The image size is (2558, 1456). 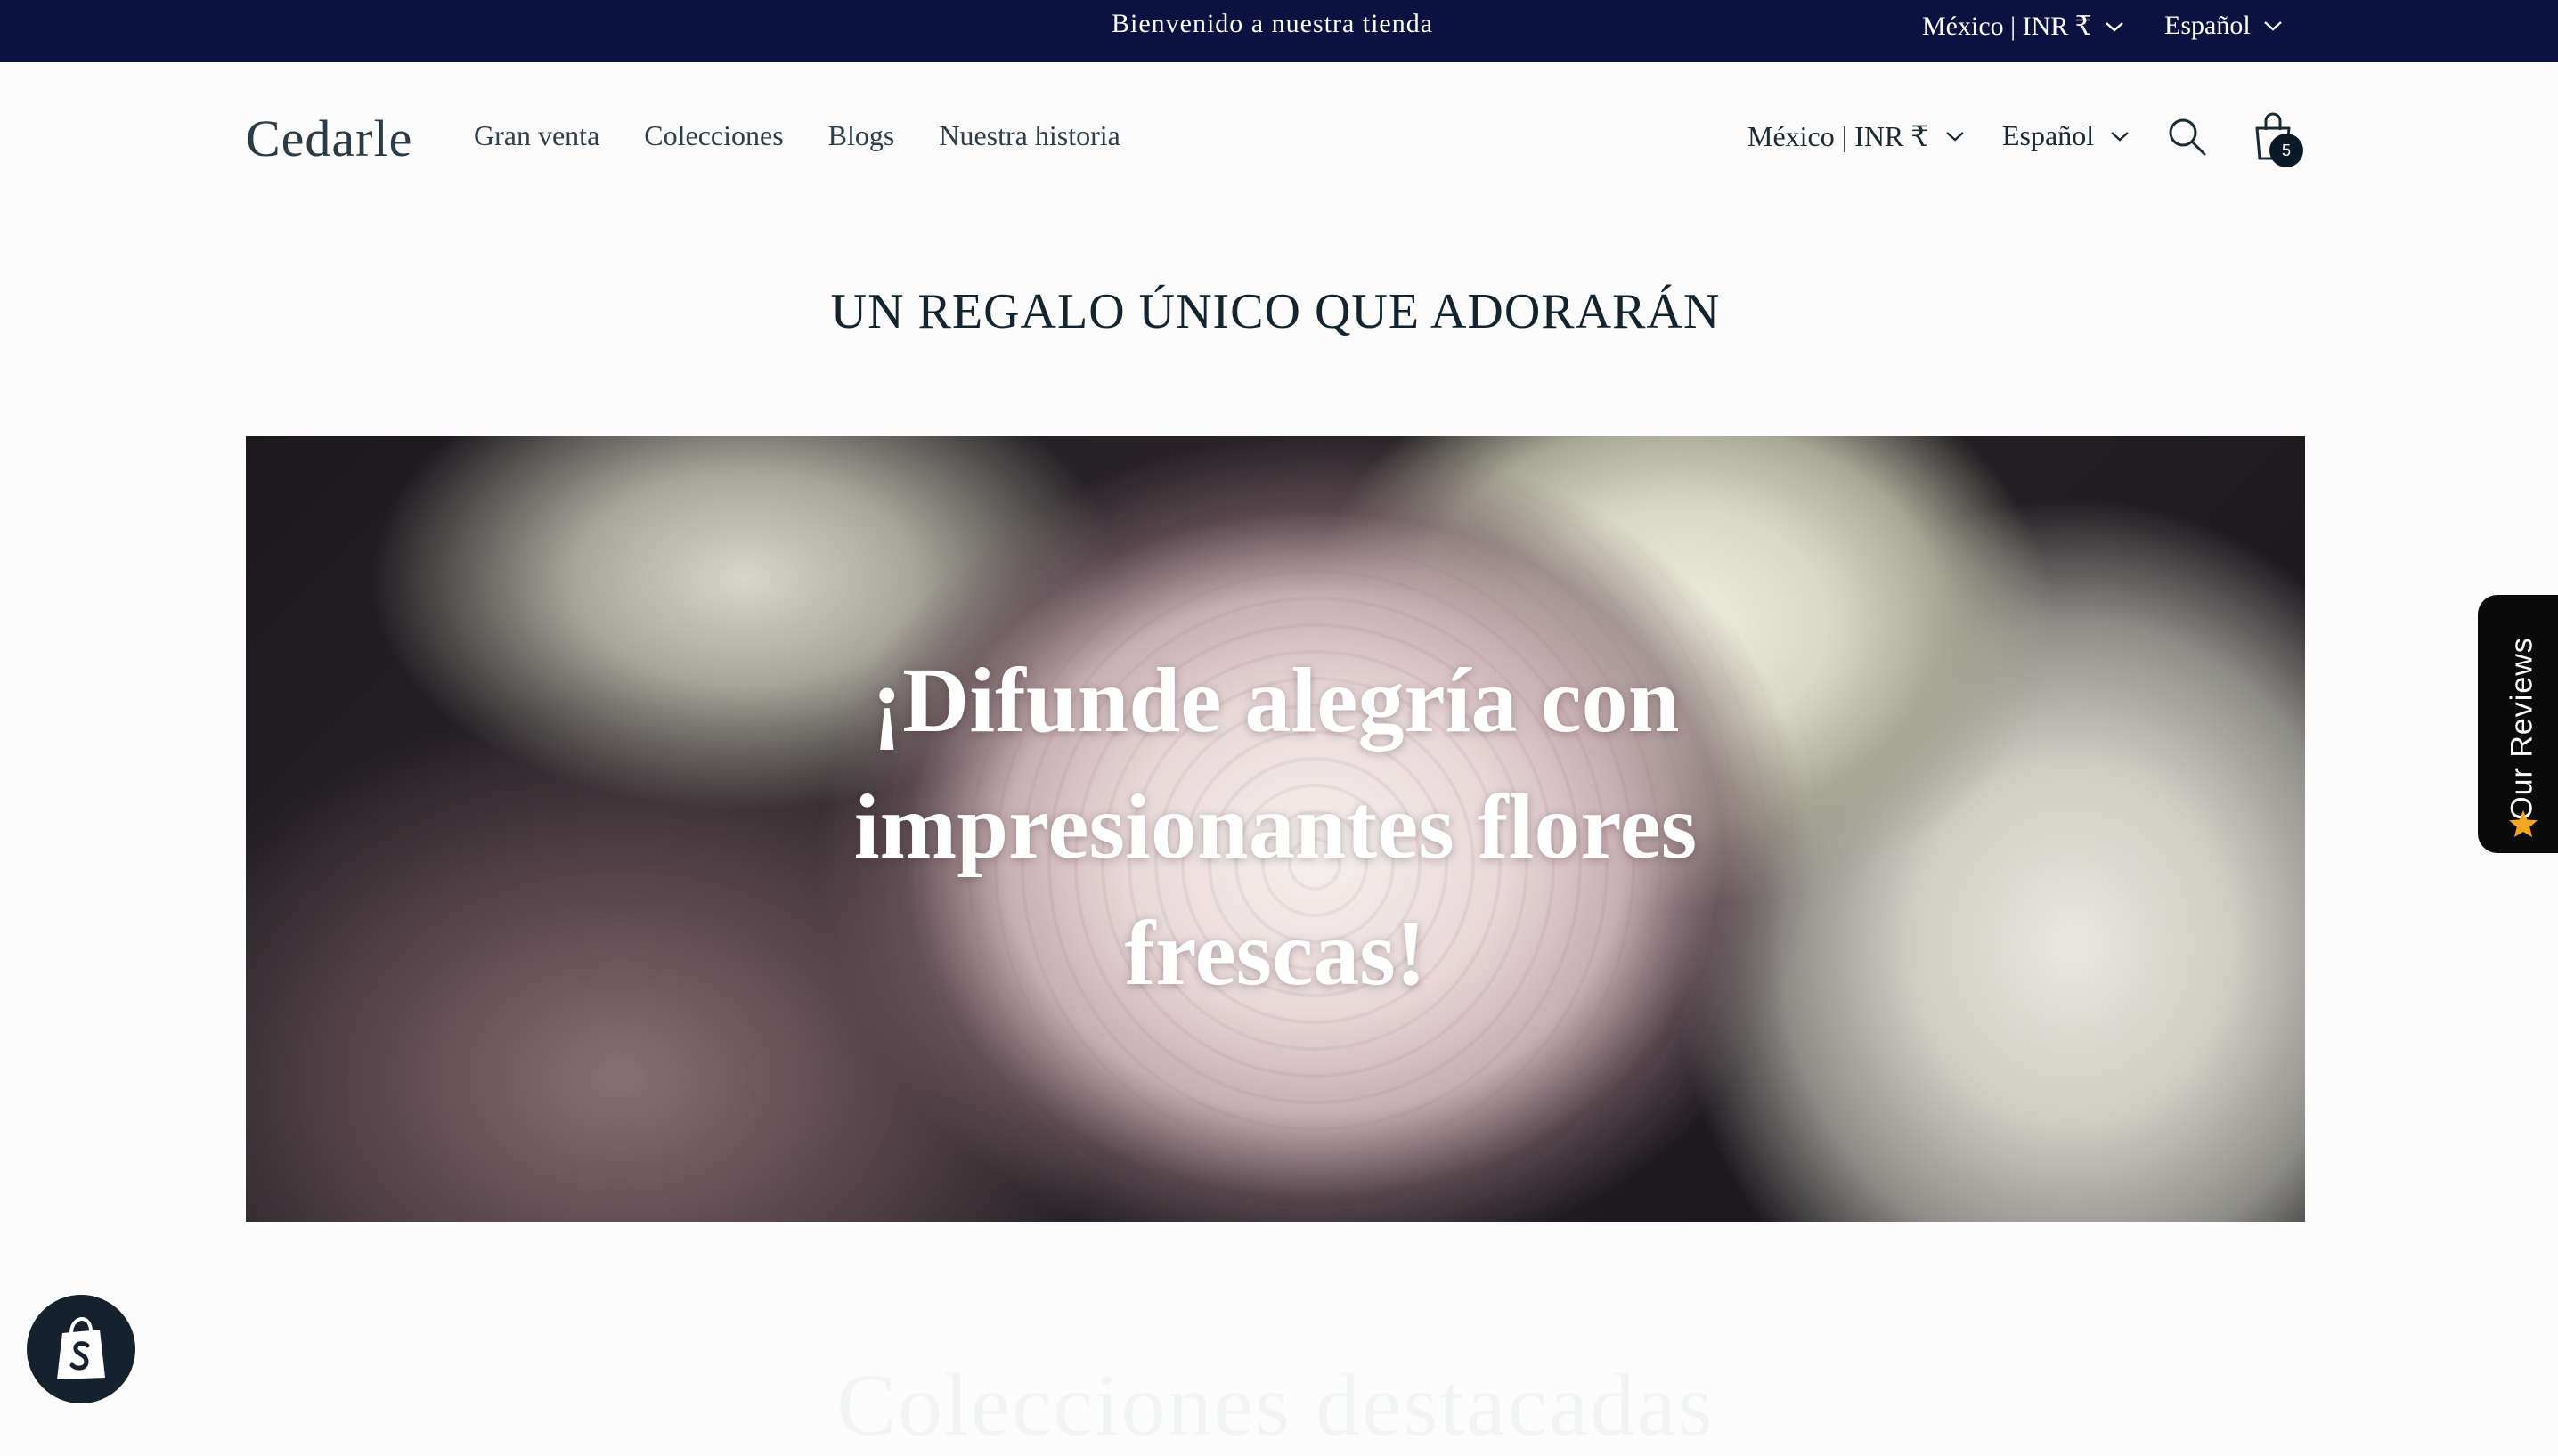 I want to click on nav-item-gran-venta: Gran venta, so click(x=536, y=135).